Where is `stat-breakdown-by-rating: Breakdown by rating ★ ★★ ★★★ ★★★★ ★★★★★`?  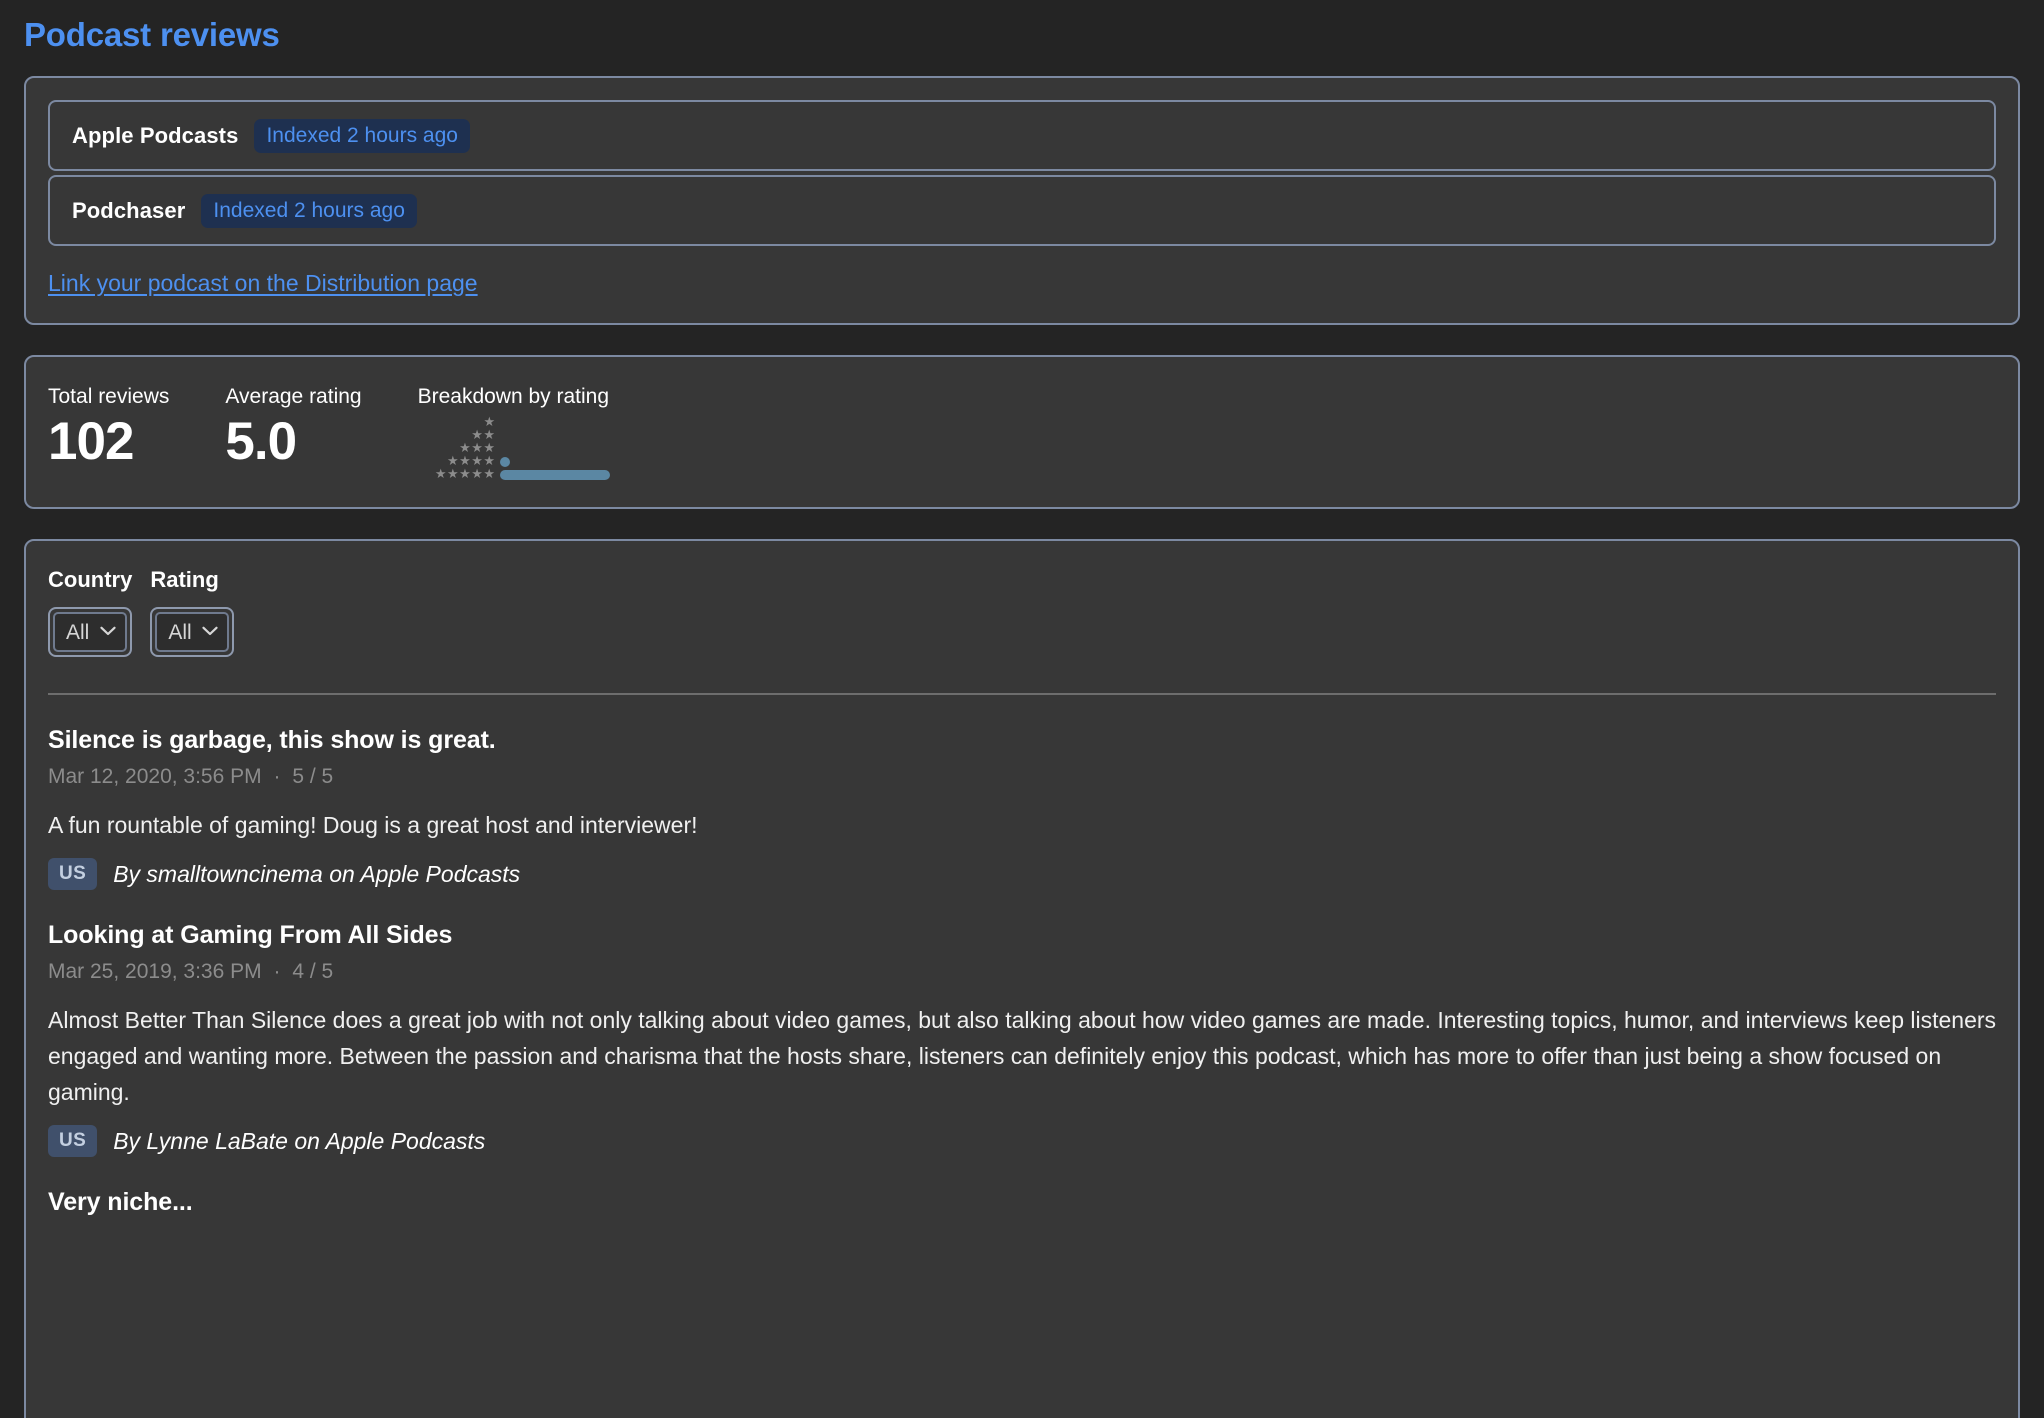
stat-breakdown-by-rating: Breakdown by rating ★ ★★ ★★★ ★★★★ ★★★★★ is located at coordinates (514, 432).